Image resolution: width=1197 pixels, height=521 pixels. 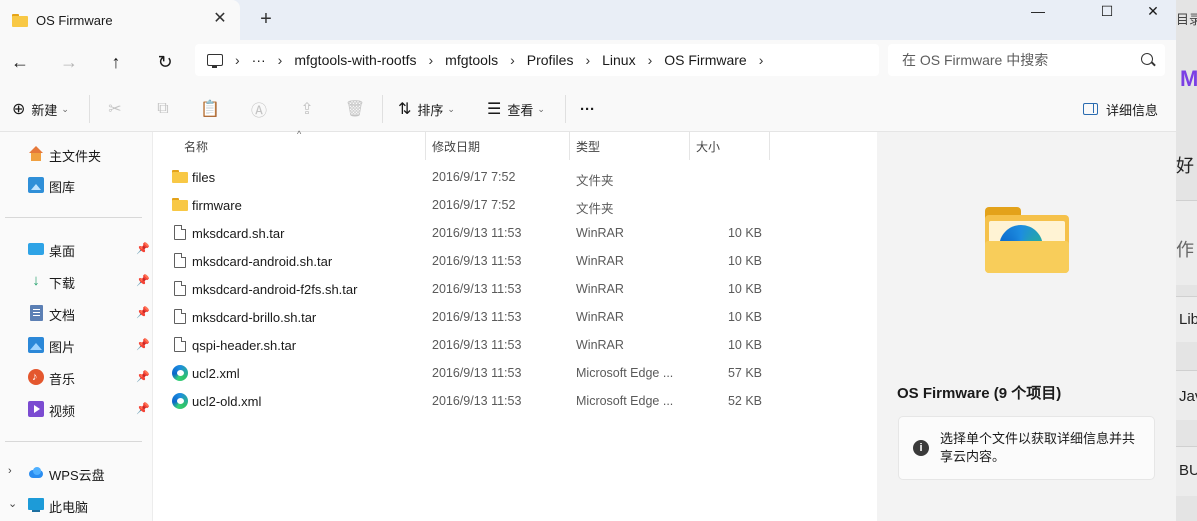 What do you see at coordinates (120, 20) in the screenshot?
I see `tab-os-firmware: OS Firmware ✕` at bounding box center [120, 20].